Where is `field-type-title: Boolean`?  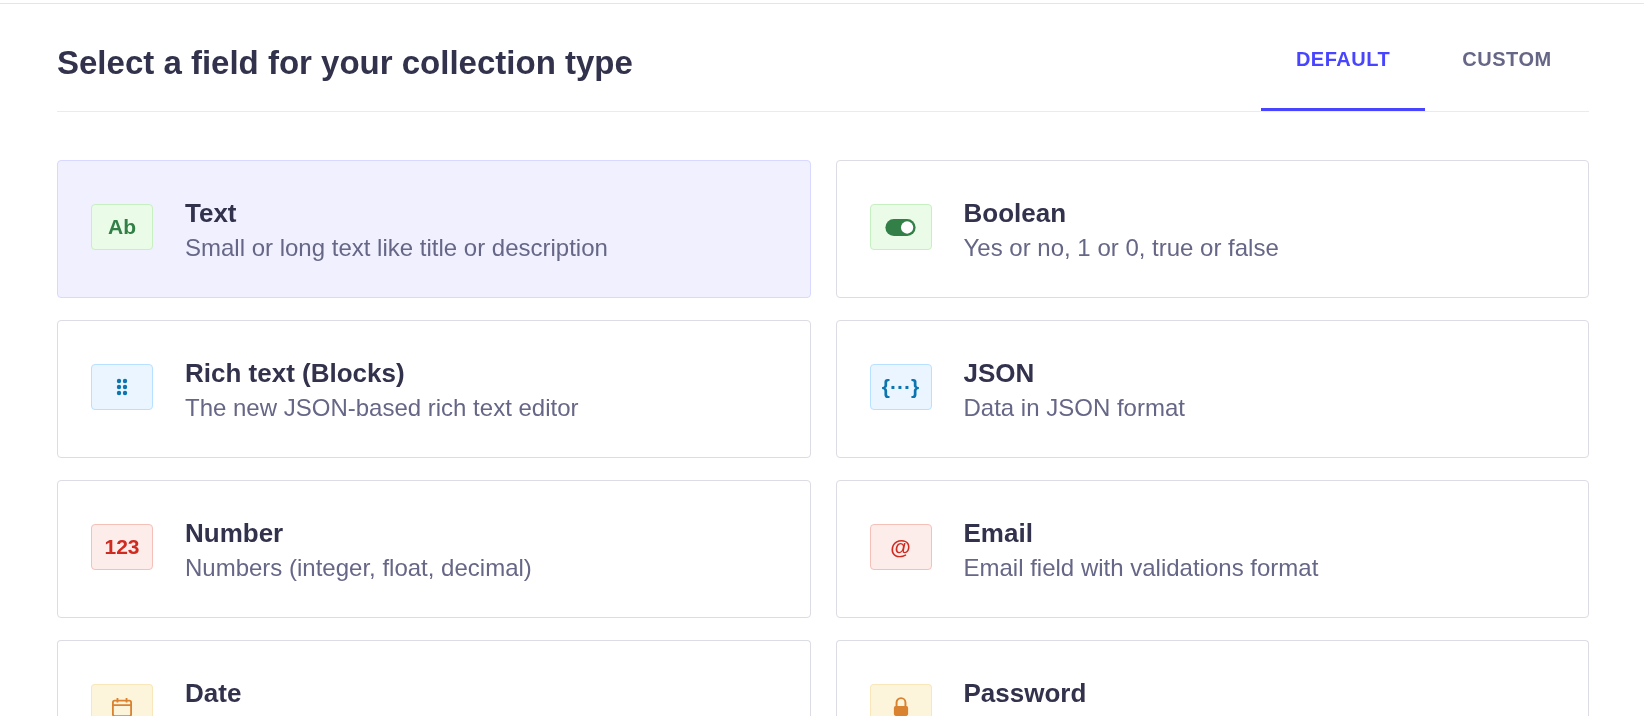 field-type-title: Boolean is located at coordinates (1015, 213).